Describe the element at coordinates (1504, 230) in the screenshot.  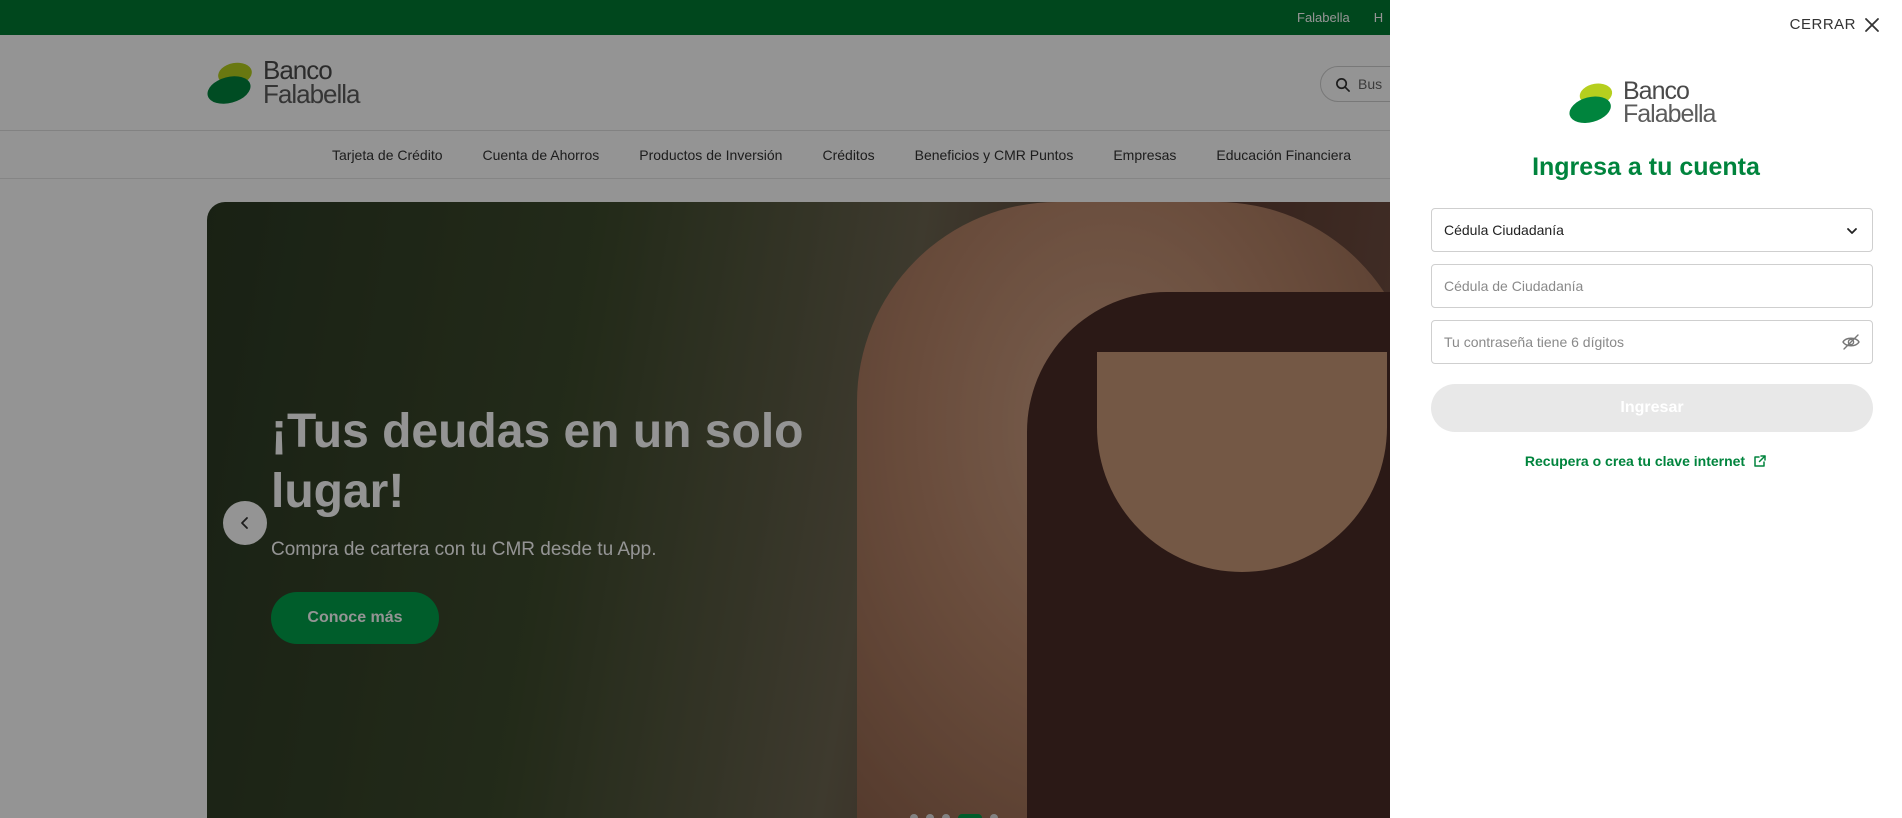
I see `document-type-value: Cédula Ciudadanía` at that location.